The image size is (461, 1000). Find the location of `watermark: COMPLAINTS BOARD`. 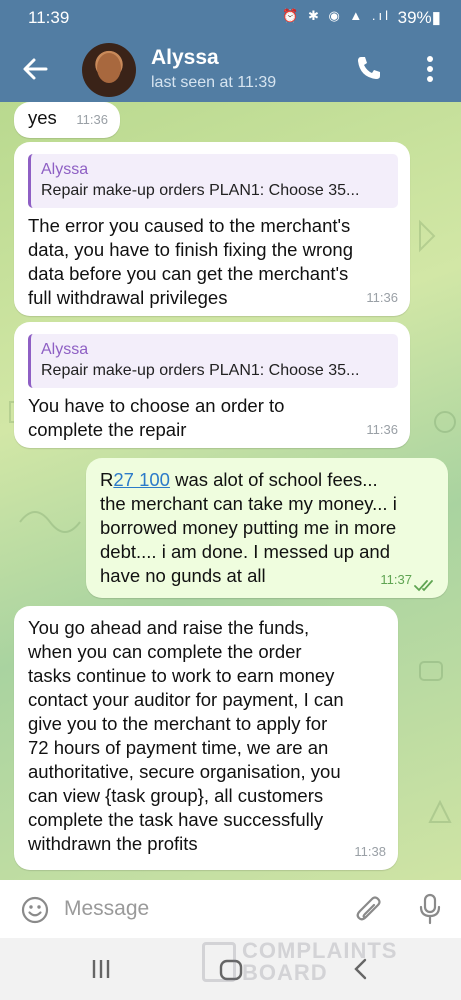

watermark: COMPLAINTS BOARD is located at coordinates (312, 963).